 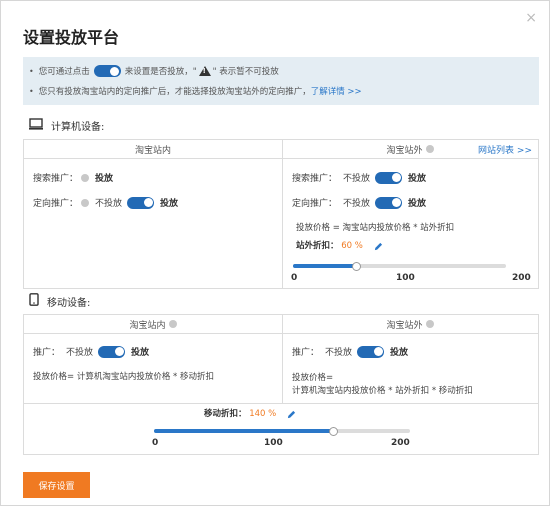 What do you see at coordinates (263, 414) in the screenshot?
I see `discount-value: 140 %` at bounding box center [263, 414].